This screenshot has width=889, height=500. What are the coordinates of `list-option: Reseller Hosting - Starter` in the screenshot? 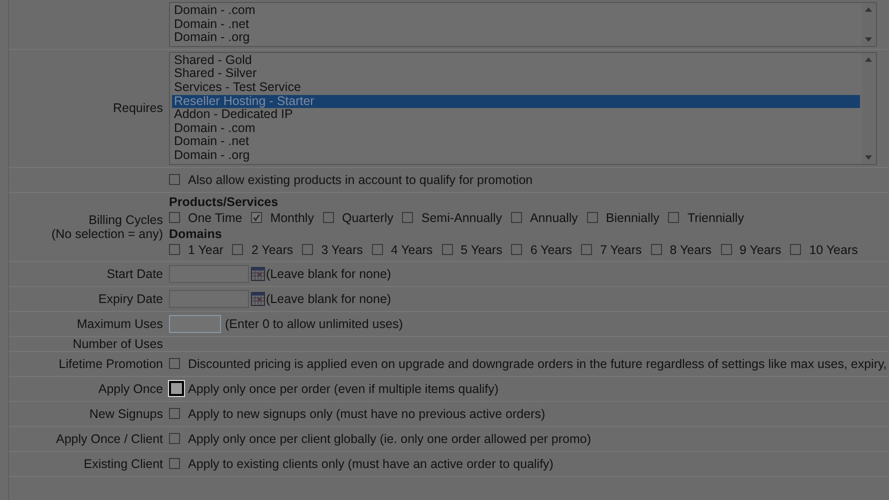 It's located at (516, 101).